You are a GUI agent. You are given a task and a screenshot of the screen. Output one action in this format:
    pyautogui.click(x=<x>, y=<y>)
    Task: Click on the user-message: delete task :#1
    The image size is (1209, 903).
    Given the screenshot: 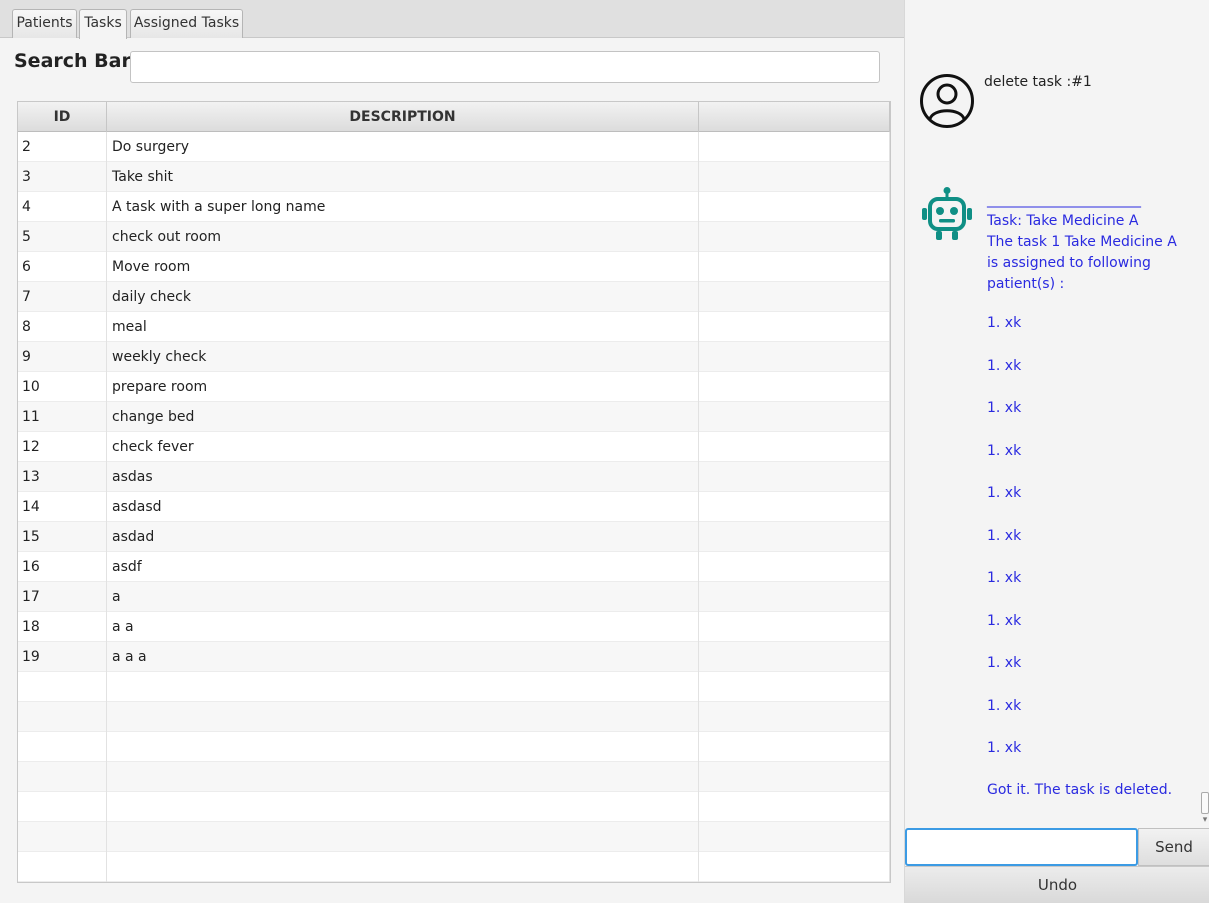 What is the action you would take?
    pyautogui.click(x=1038, y=82)
    